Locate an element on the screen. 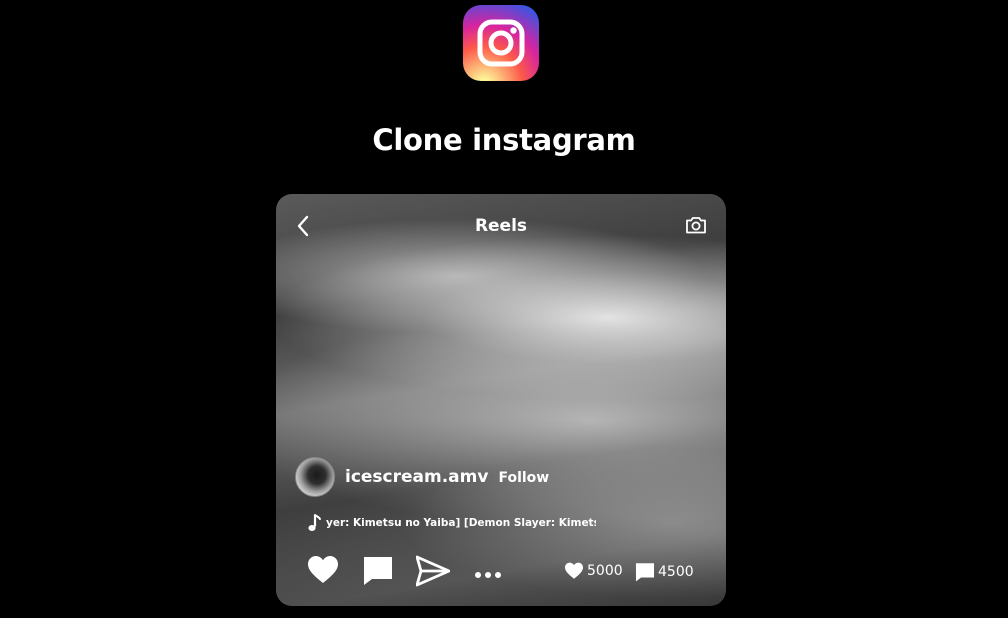 The height and width of the screenshot is (618, 1008). more-icon is located at coordinates (488, 571).